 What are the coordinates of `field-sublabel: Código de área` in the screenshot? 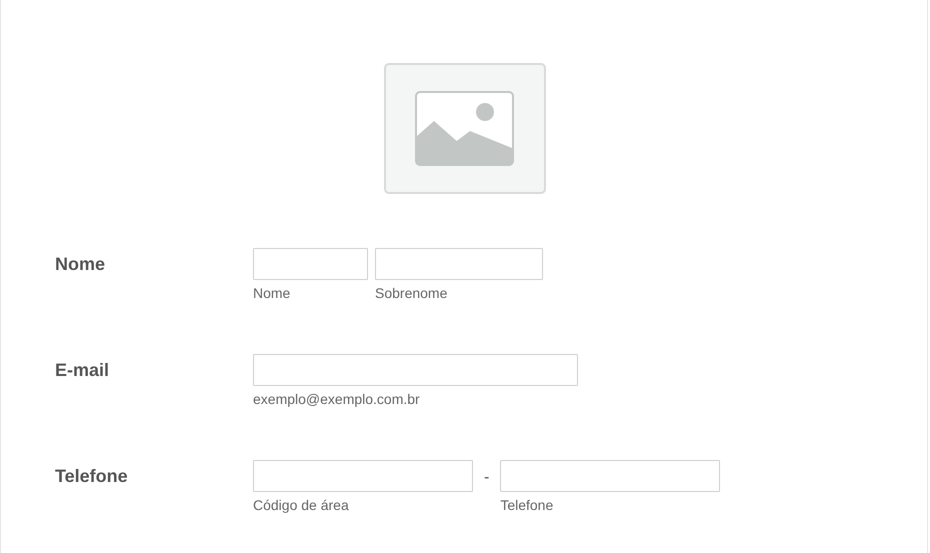 It's located at (301, 505).